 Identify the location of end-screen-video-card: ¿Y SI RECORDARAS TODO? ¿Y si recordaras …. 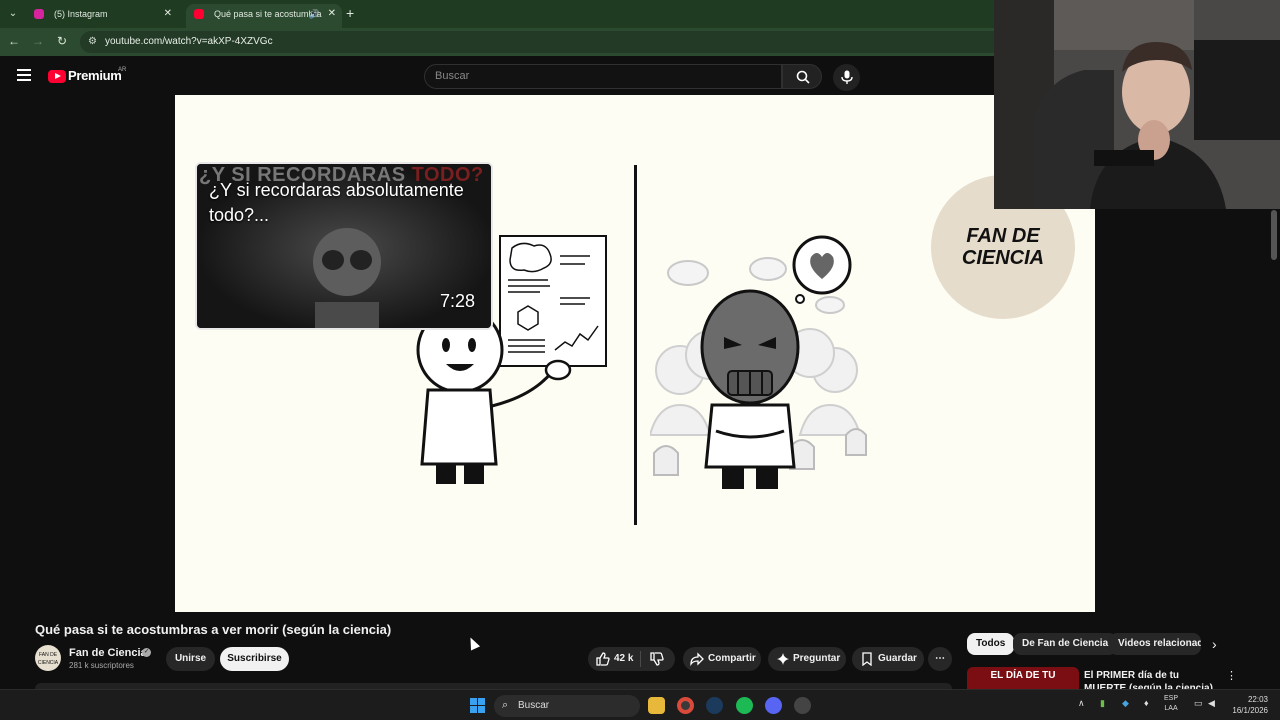
(344, 246).